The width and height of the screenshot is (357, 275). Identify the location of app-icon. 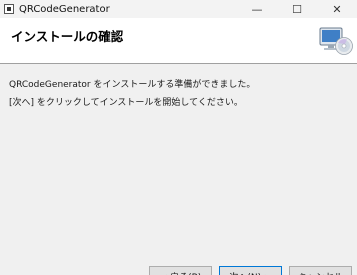
(9, 9).